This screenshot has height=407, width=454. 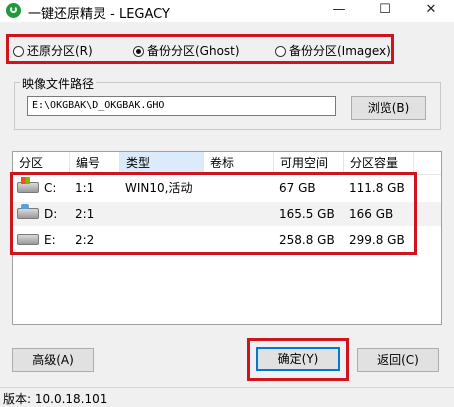 I want to click on cell-free: 165.5 GB, so click(x=307, y=214).